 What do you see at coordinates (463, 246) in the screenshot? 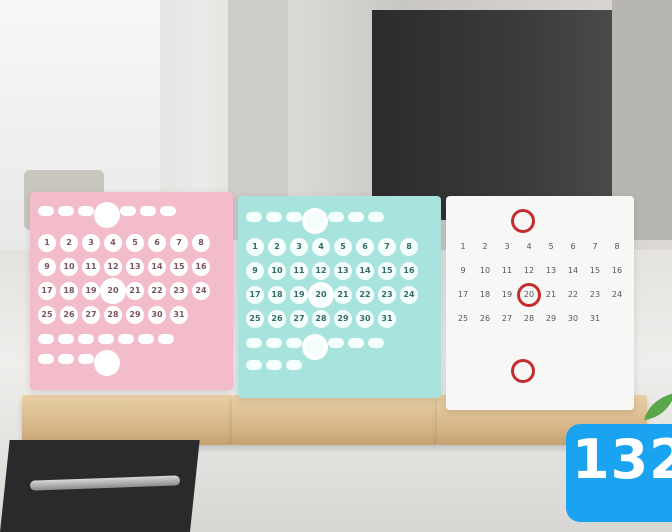
I see `day-peg: 1` at bounding box center [463, 246].